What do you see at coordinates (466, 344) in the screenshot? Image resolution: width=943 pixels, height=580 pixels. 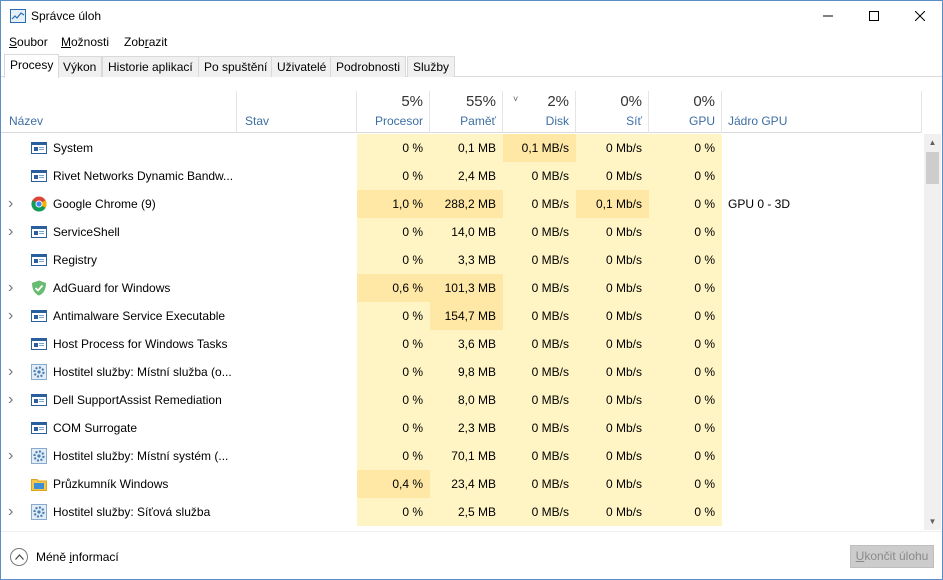 I see `cell-memory: 3,6 MB` at bounding box center [466, 344].